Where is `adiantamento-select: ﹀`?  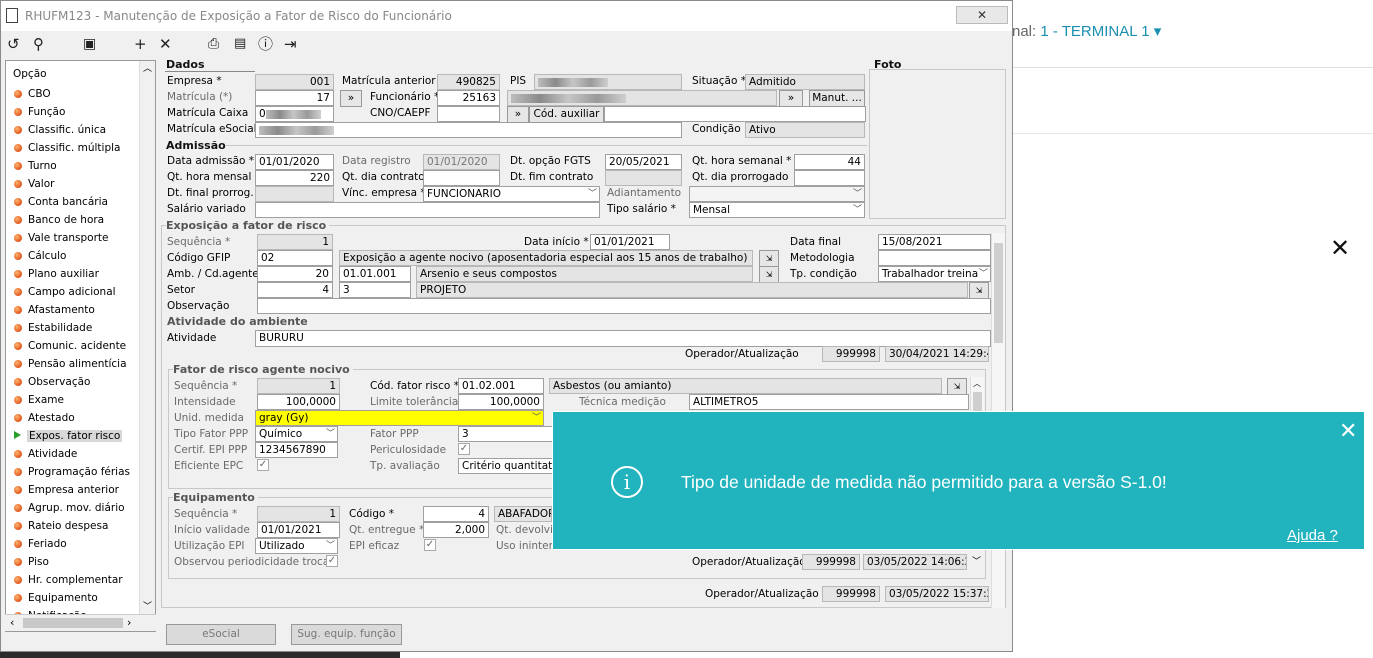 adiantamento-select: ﹀ is located at coordinates (777, 194).